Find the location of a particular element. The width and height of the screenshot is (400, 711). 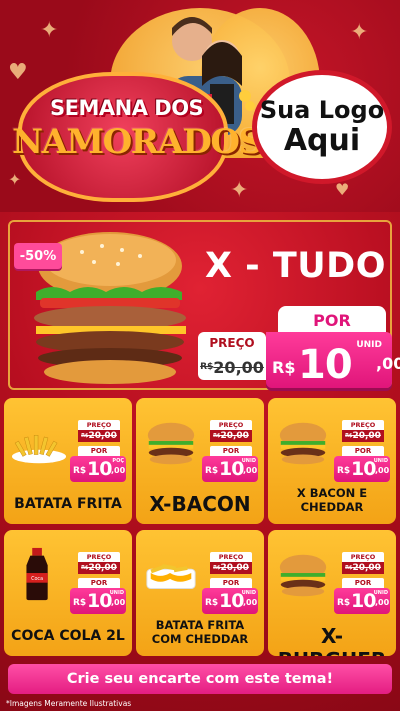

product-name: BATATA FRITA COM CHEDDAR is located at coordinates (200, 632).